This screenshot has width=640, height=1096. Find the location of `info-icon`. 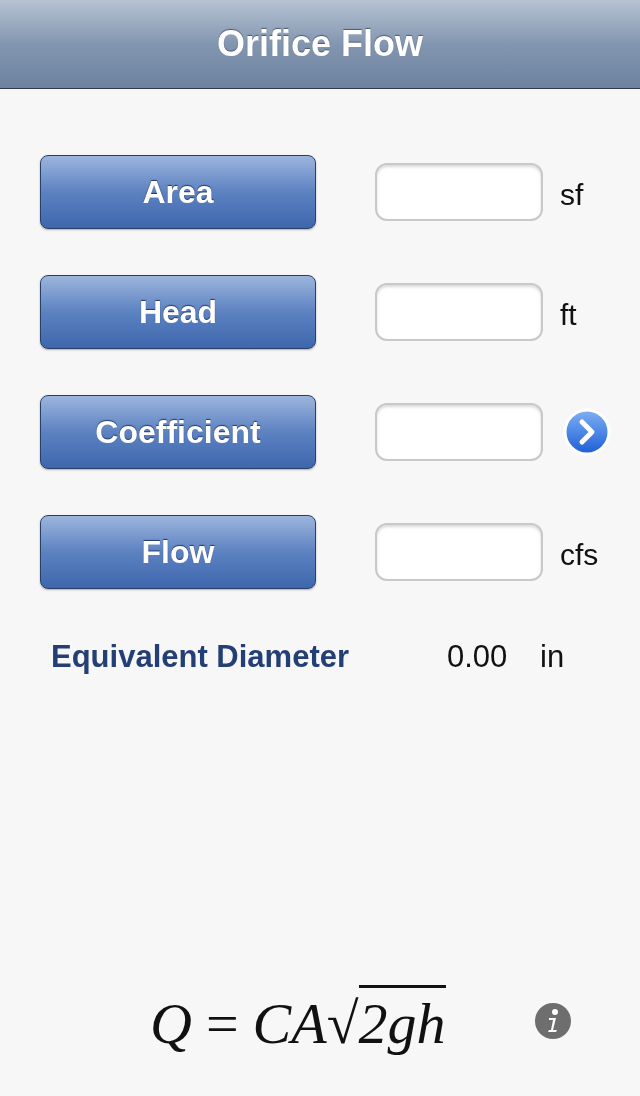

info-icon is located at coordinates (552, 1021).